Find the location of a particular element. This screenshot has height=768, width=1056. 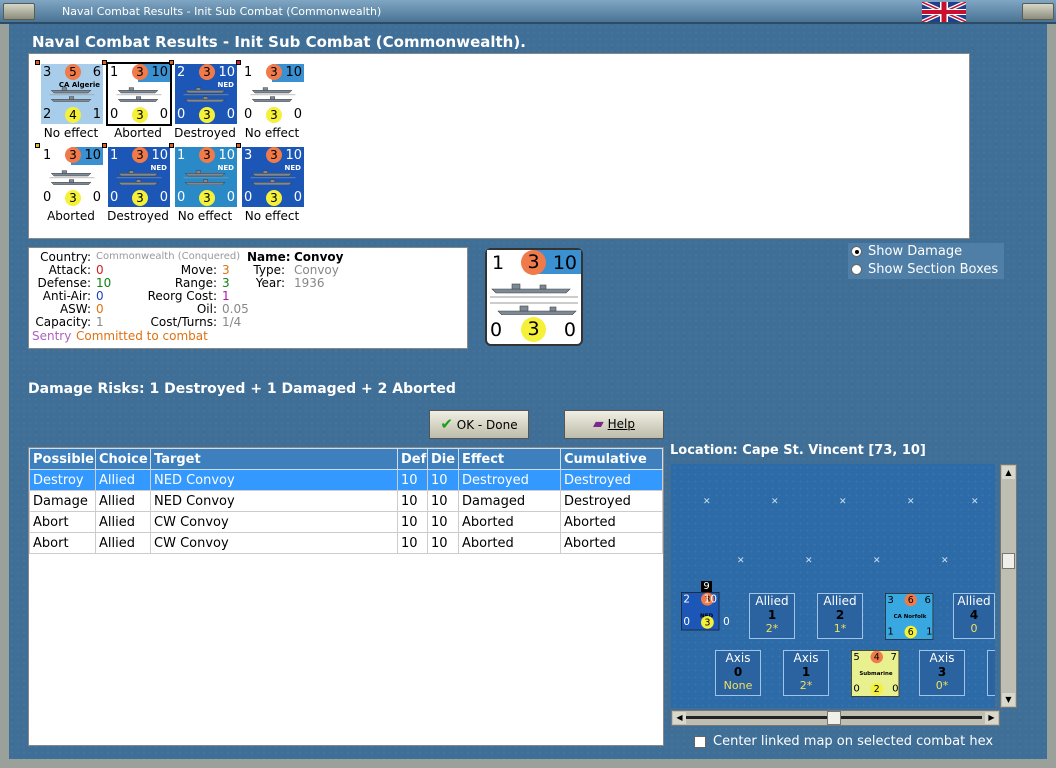

combat-unit-4: 1 3 10 0 3 0 No effect is located at coordinates (271, 100).